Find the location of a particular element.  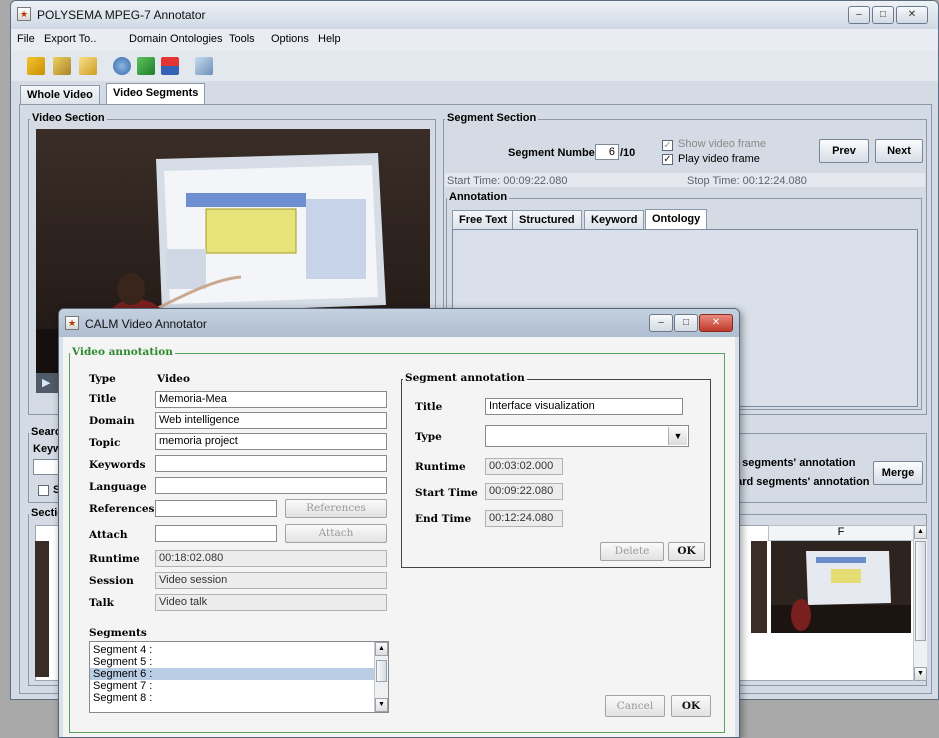

attach-button: Attach is located at coordinates (336, 533).